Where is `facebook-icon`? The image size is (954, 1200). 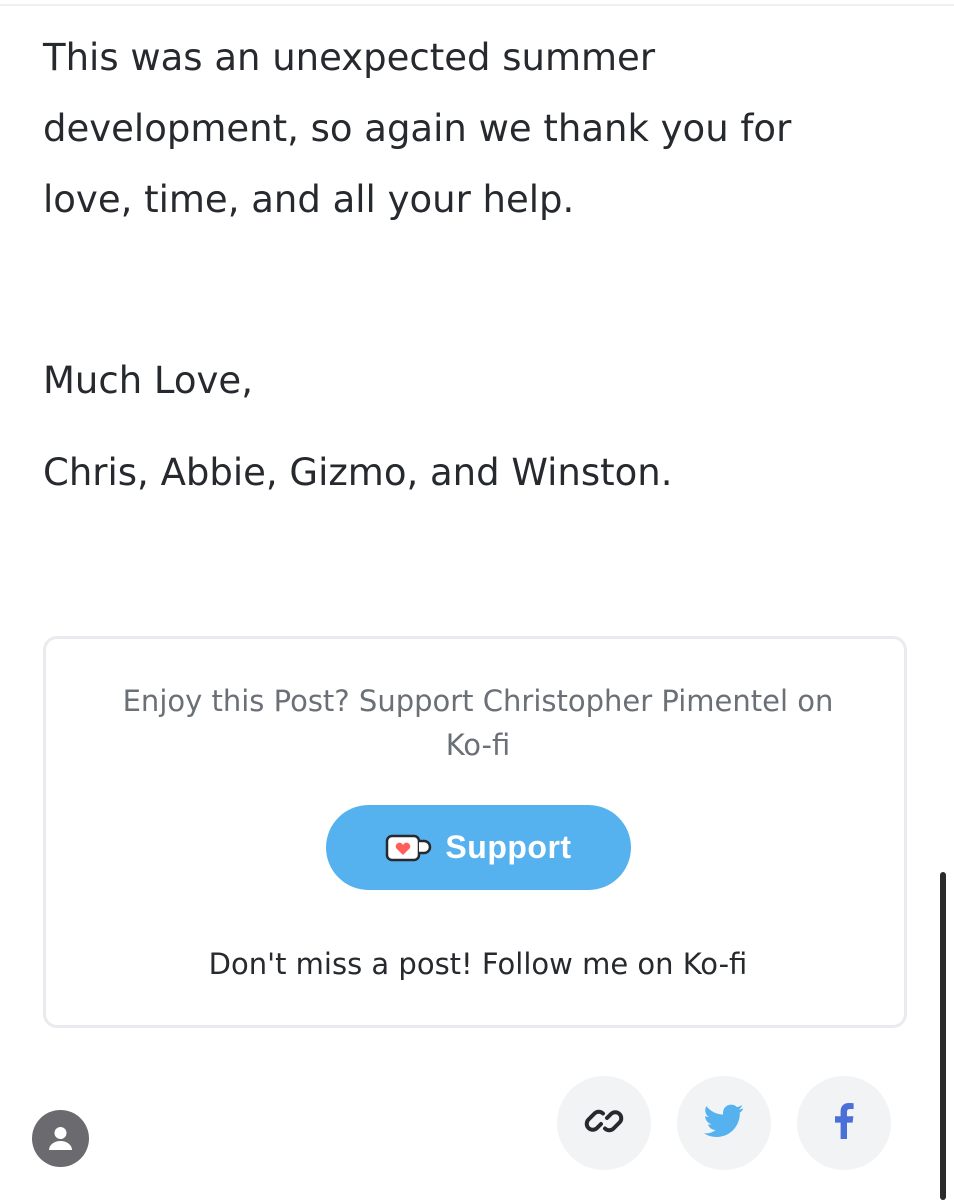
facebook-icon is located at coordinates (844, 1123).